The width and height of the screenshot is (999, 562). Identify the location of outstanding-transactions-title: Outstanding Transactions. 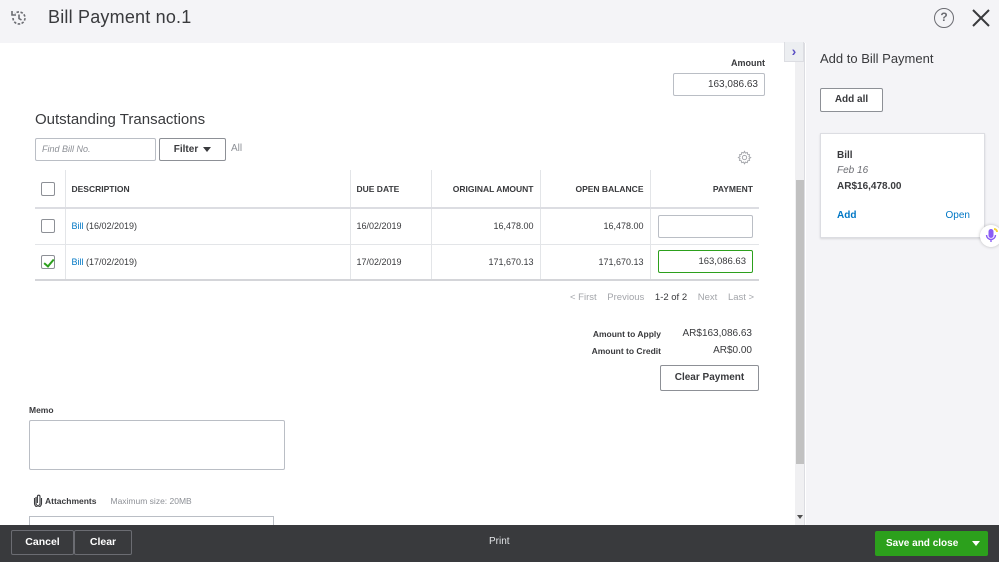
(120, 119).